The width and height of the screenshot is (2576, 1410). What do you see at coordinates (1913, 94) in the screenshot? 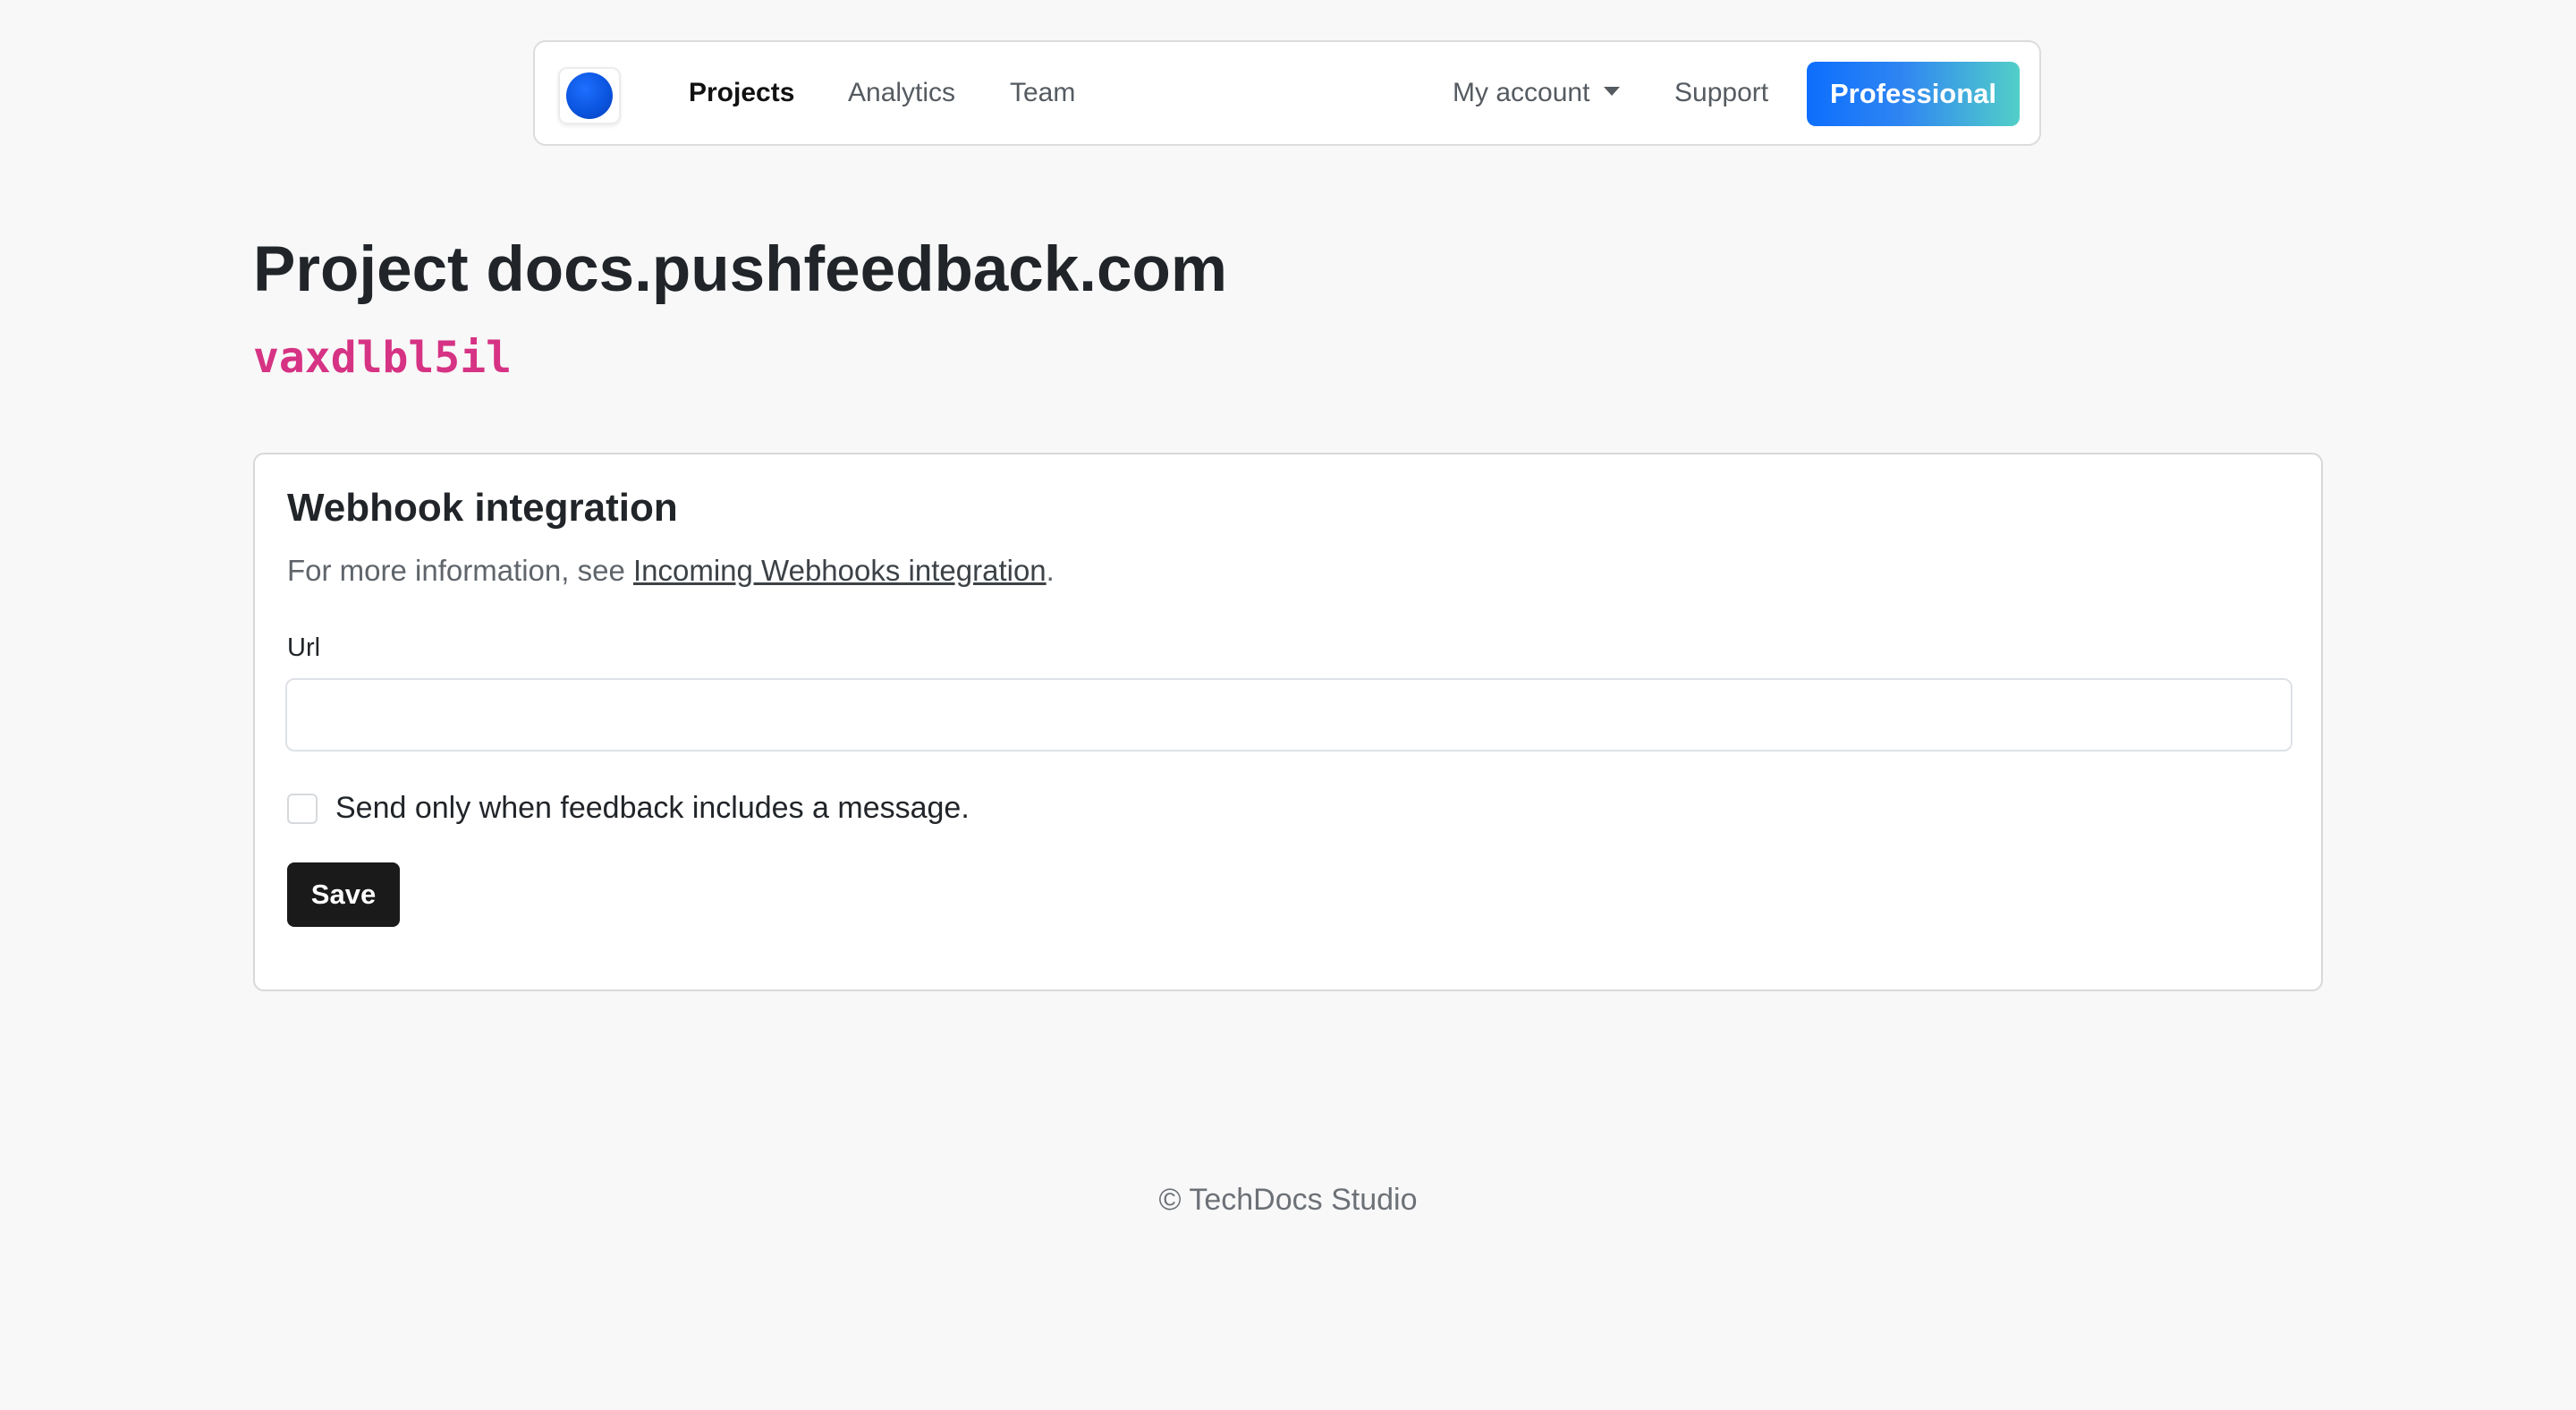
I see `professional-plan-button: Professional` at bounding box center [1913, 94].